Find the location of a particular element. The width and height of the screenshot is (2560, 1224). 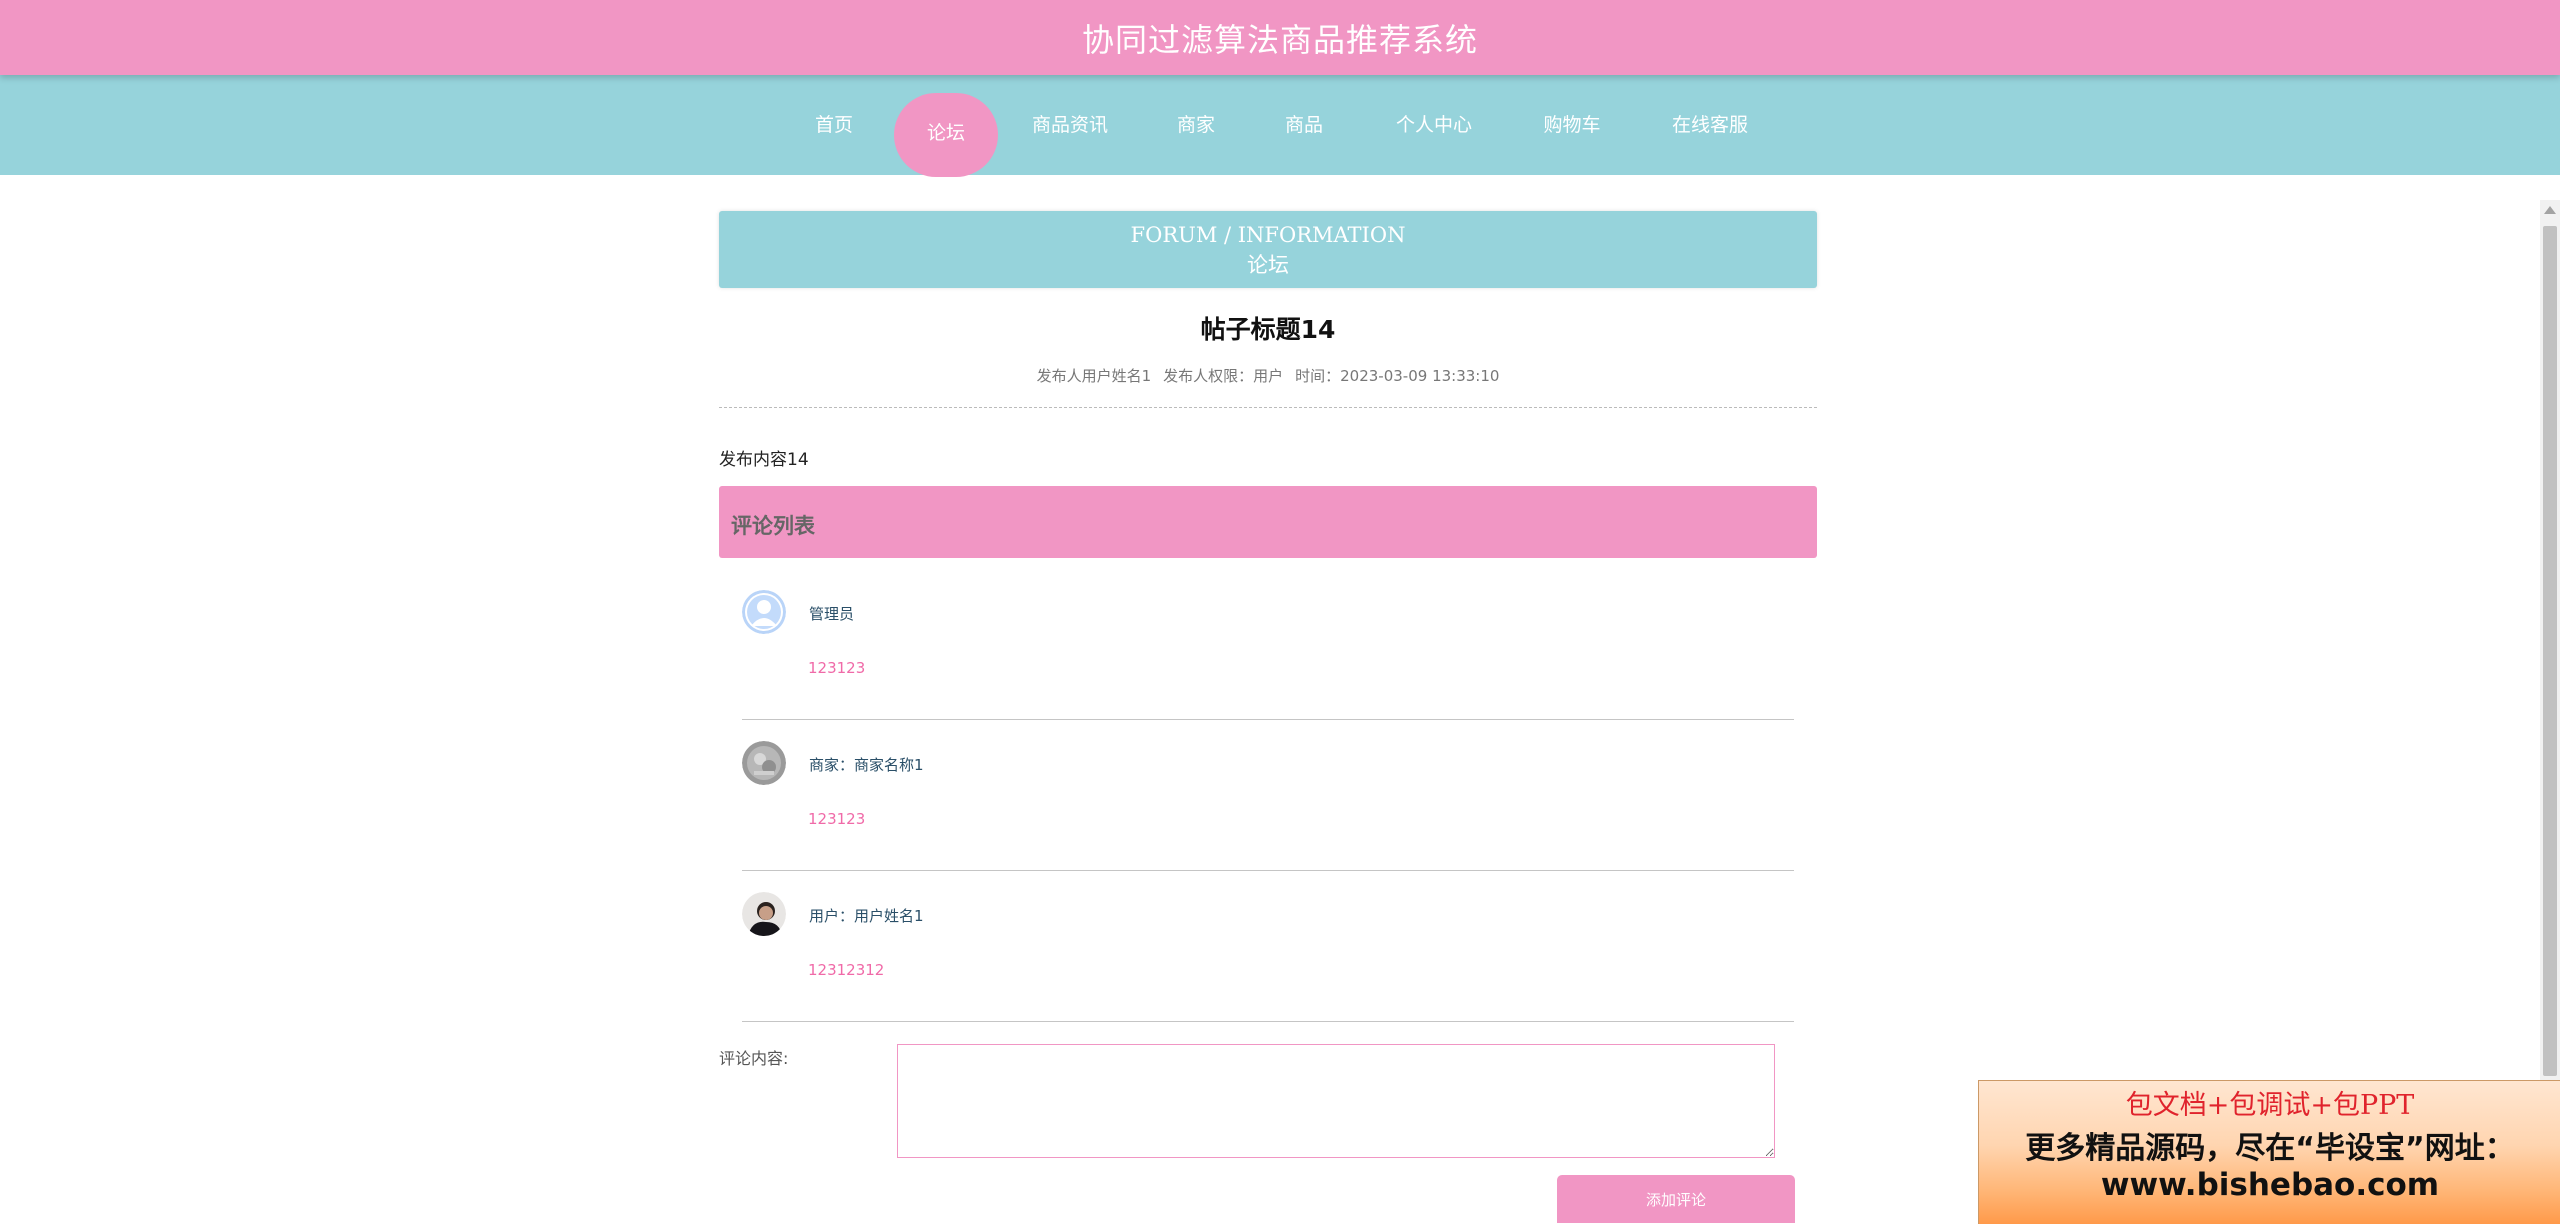

nav-item-cart: 购物车 is located at coordinates (1572, 125).